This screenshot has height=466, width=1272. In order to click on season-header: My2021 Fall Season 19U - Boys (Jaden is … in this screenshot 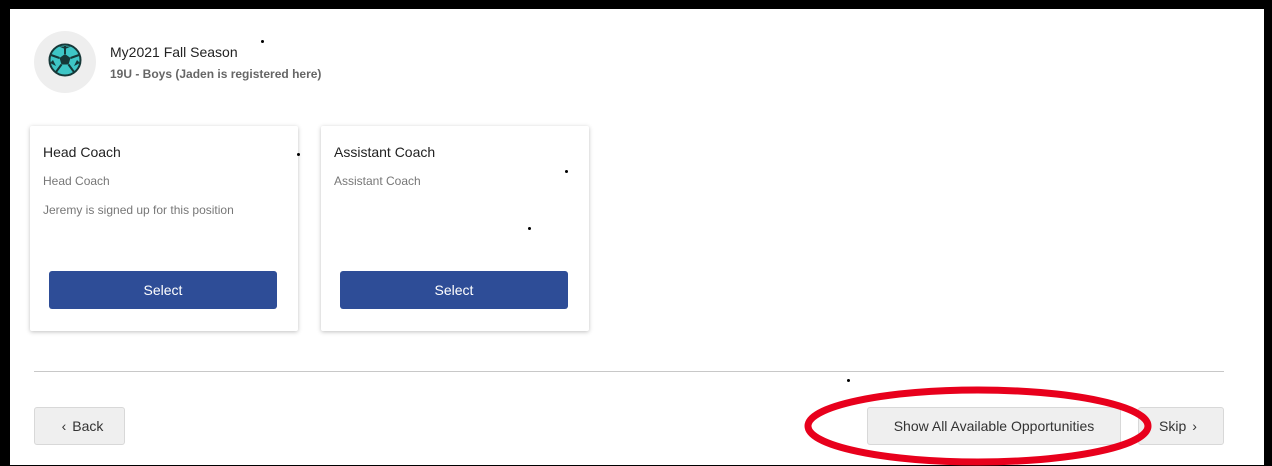, I will do `click(177, 62)`.